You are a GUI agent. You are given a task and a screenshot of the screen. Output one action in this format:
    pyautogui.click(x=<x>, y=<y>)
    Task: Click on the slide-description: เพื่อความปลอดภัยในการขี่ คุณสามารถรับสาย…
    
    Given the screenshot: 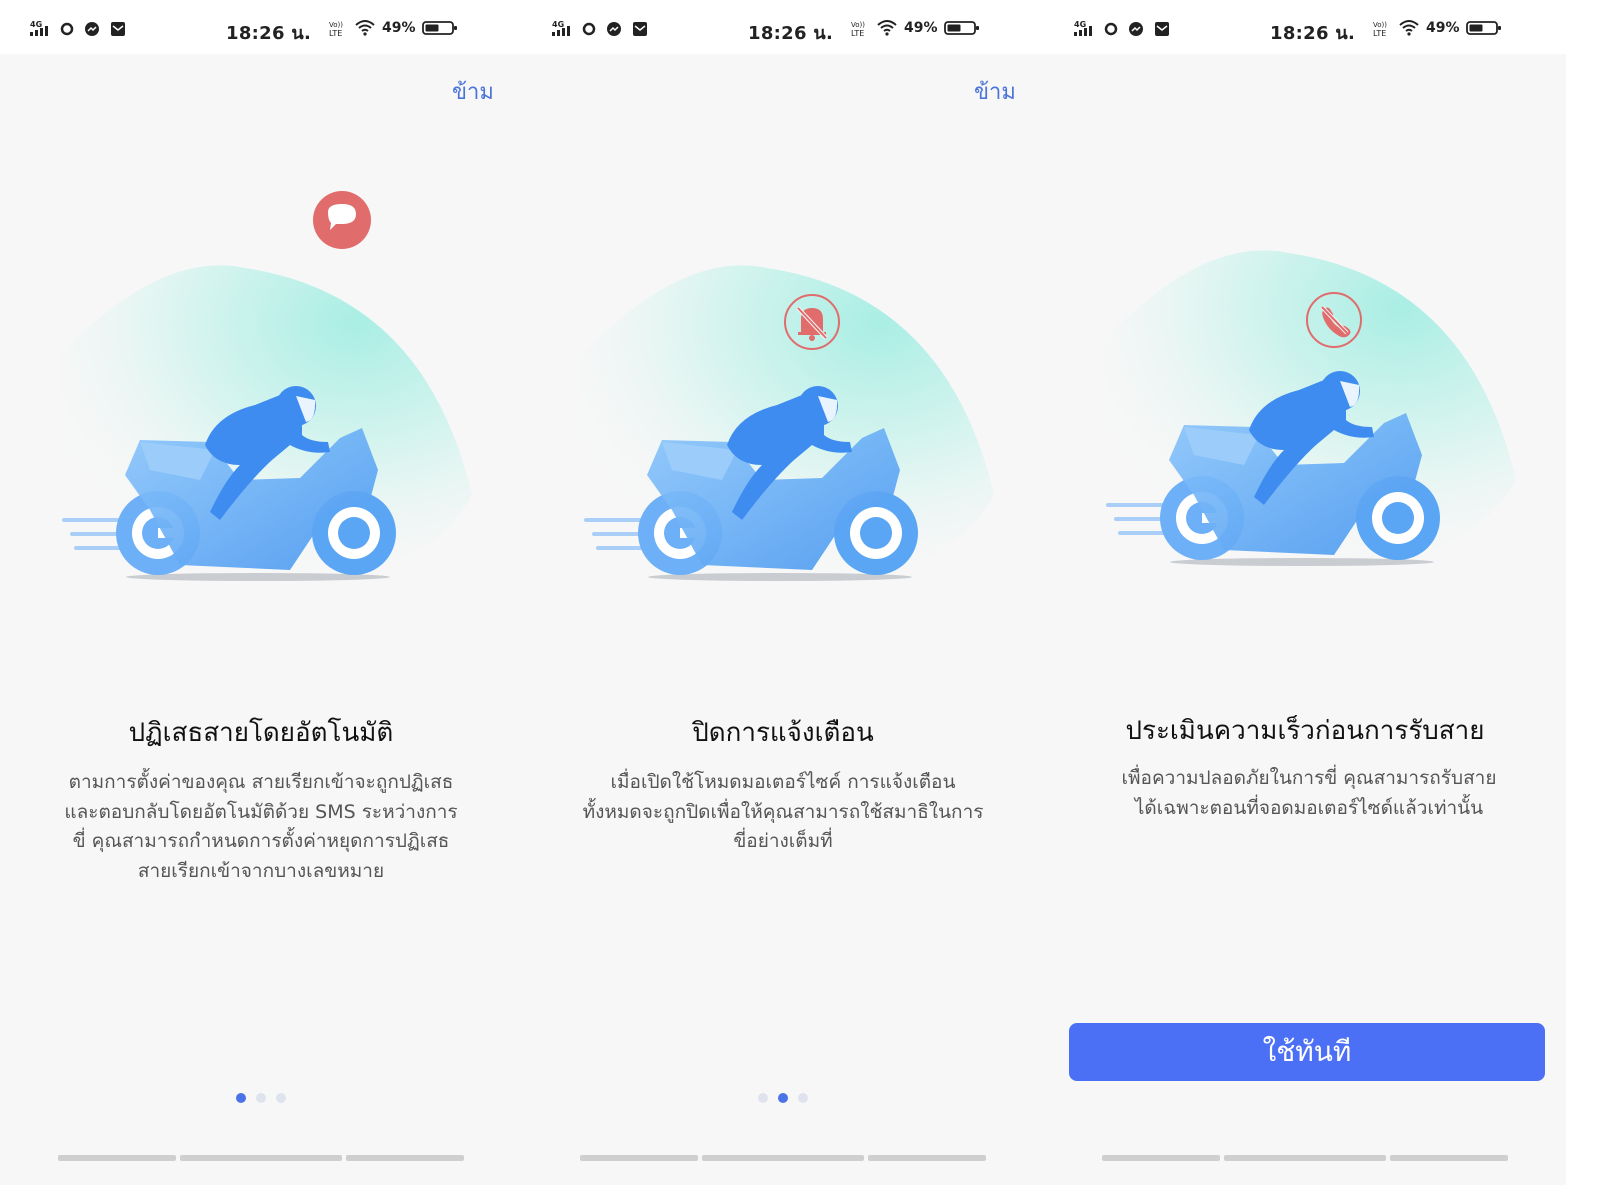 What is the action you would take?
    pyautogui.click(x=1309, y=793)
    